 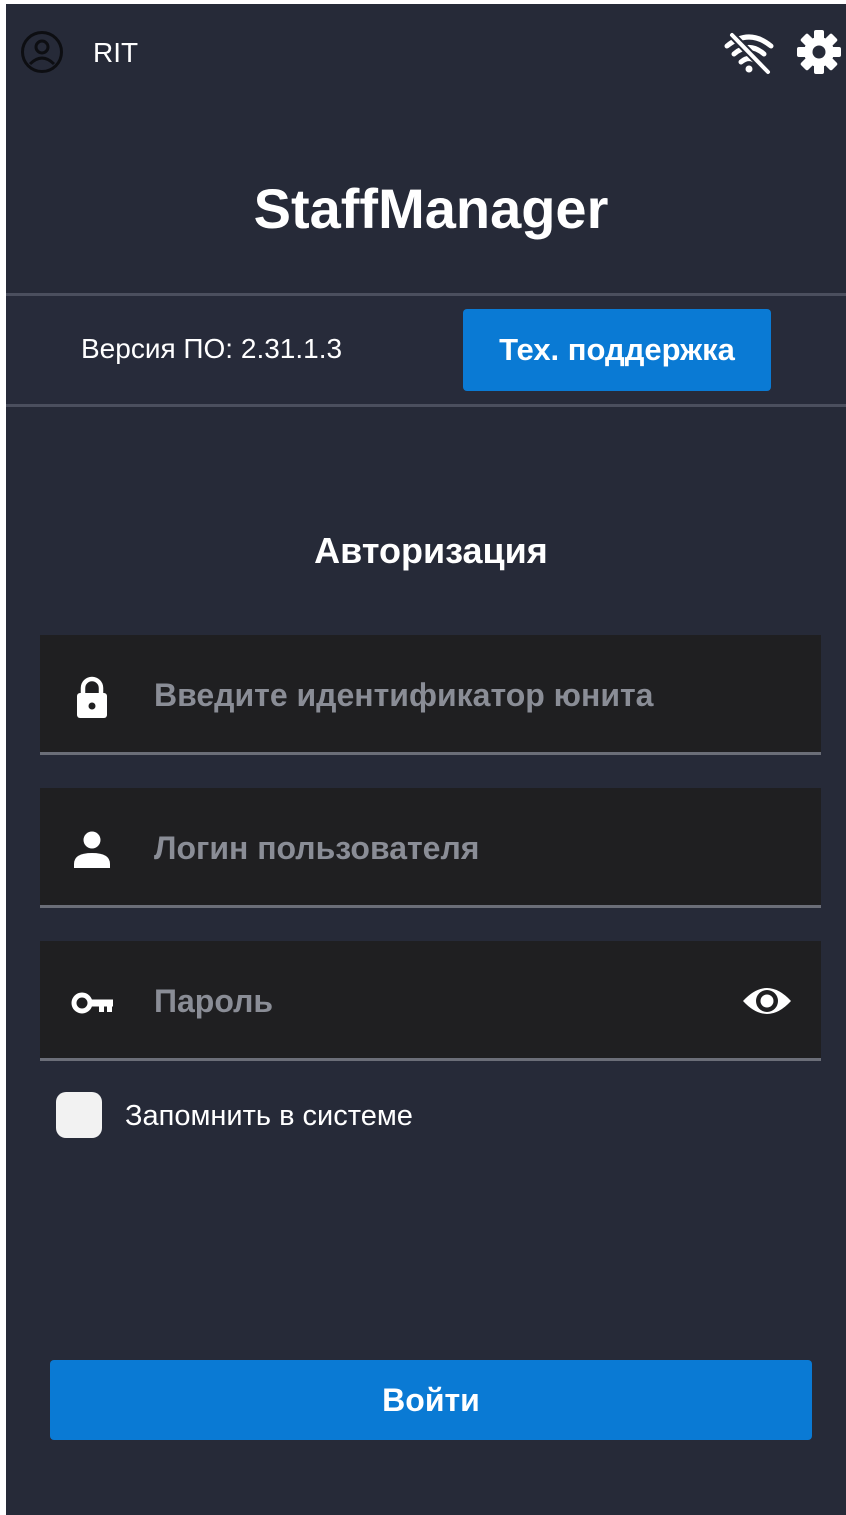 What do you see at coordinates (431, 208) in the screenshot?
I see `app-title: StaffManager` at bounding box center [431, 208].